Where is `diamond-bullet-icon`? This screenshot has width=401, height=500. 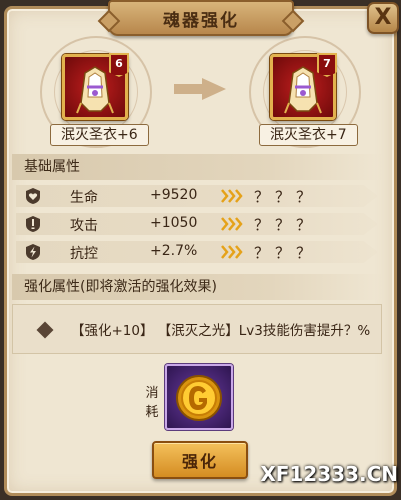
diamond-bullet-icon is located at coordinates (45, 330).